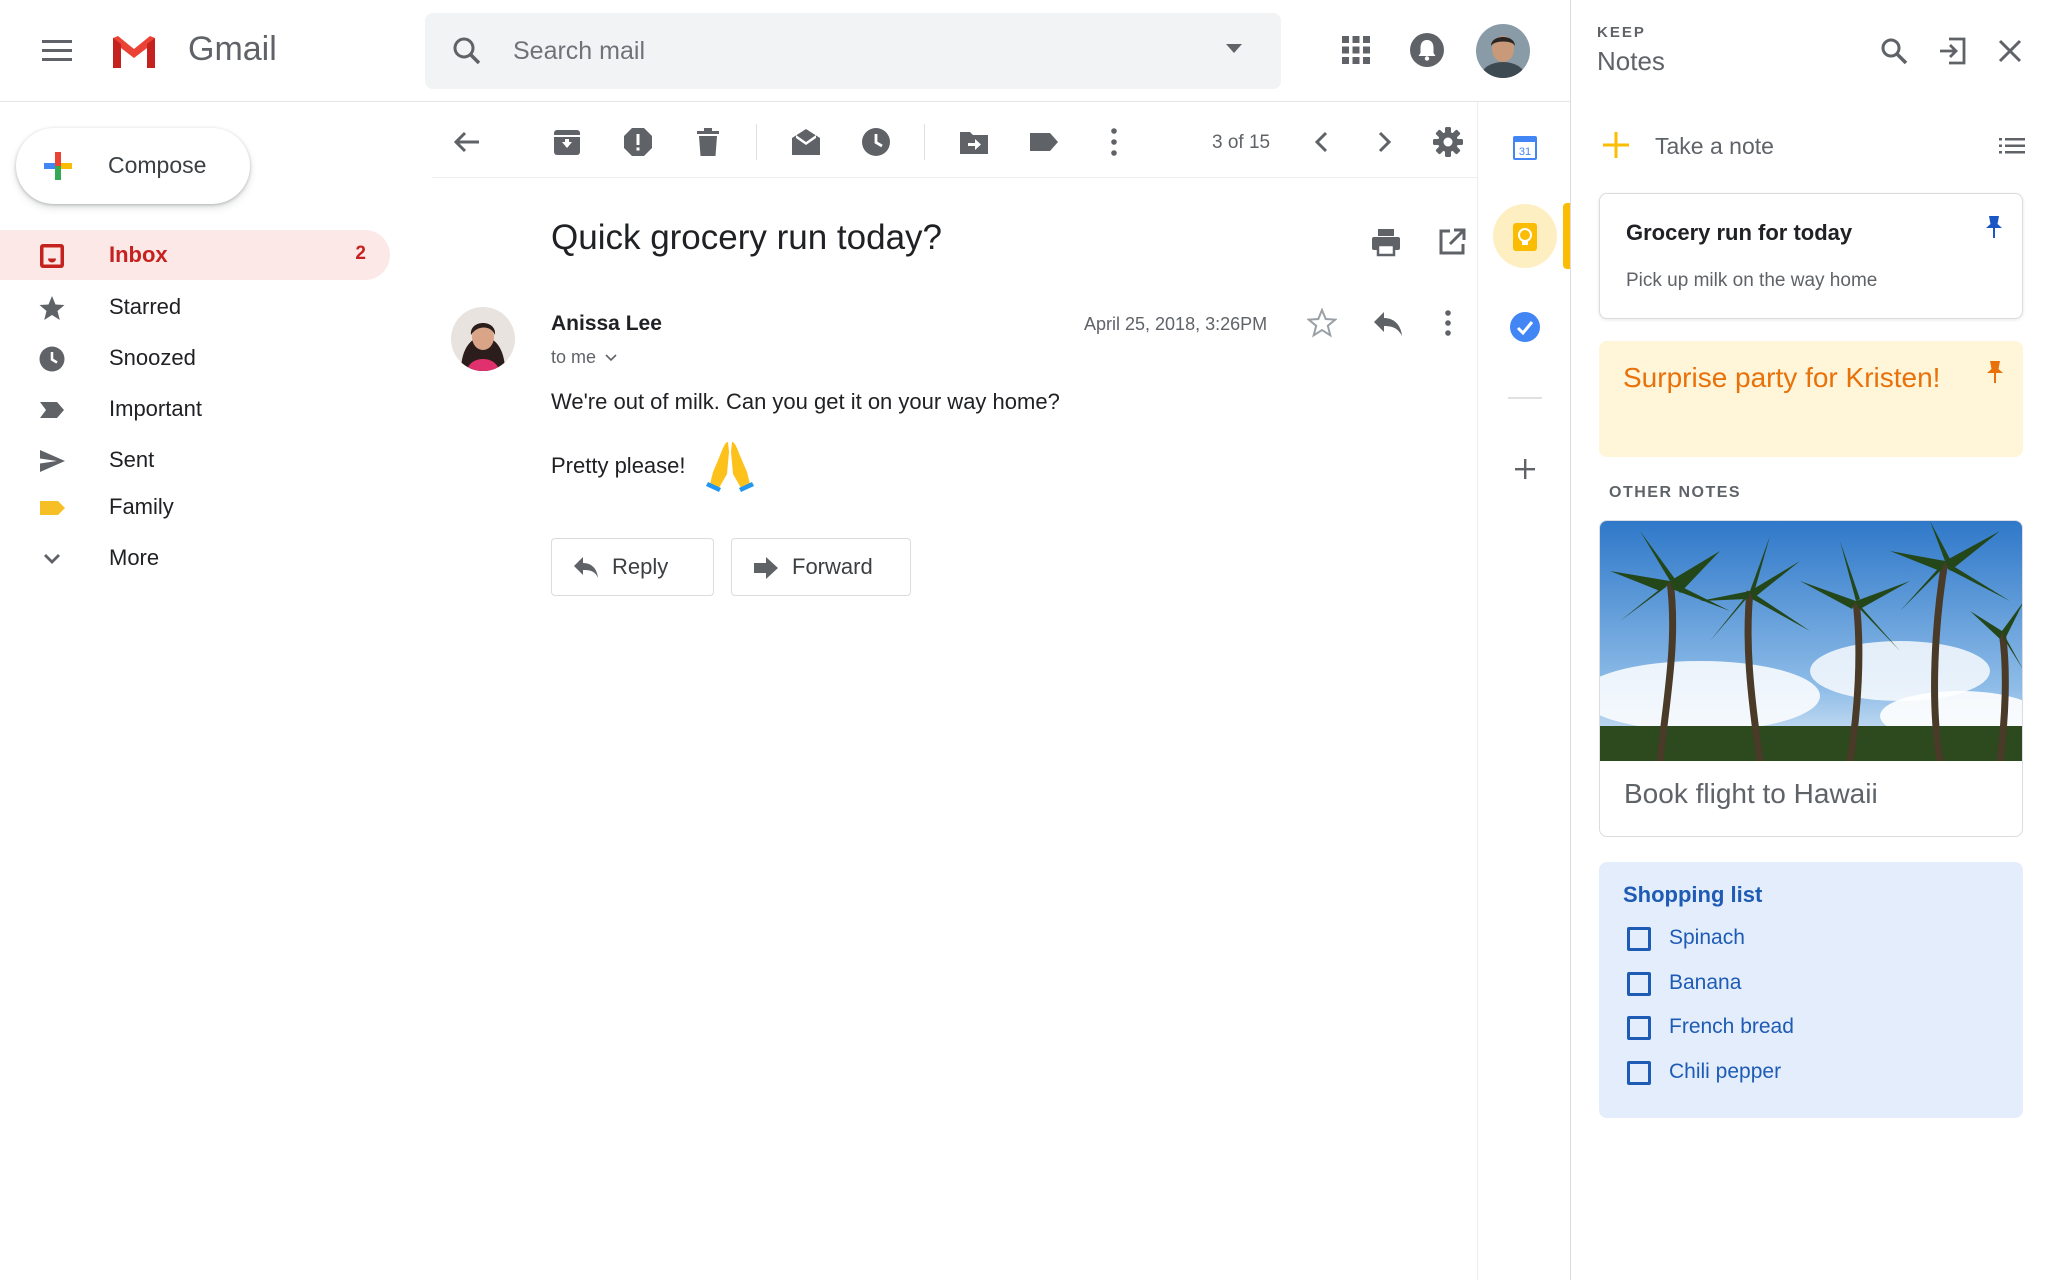  I want to click on compose-label: Compose, so click(157, 165).